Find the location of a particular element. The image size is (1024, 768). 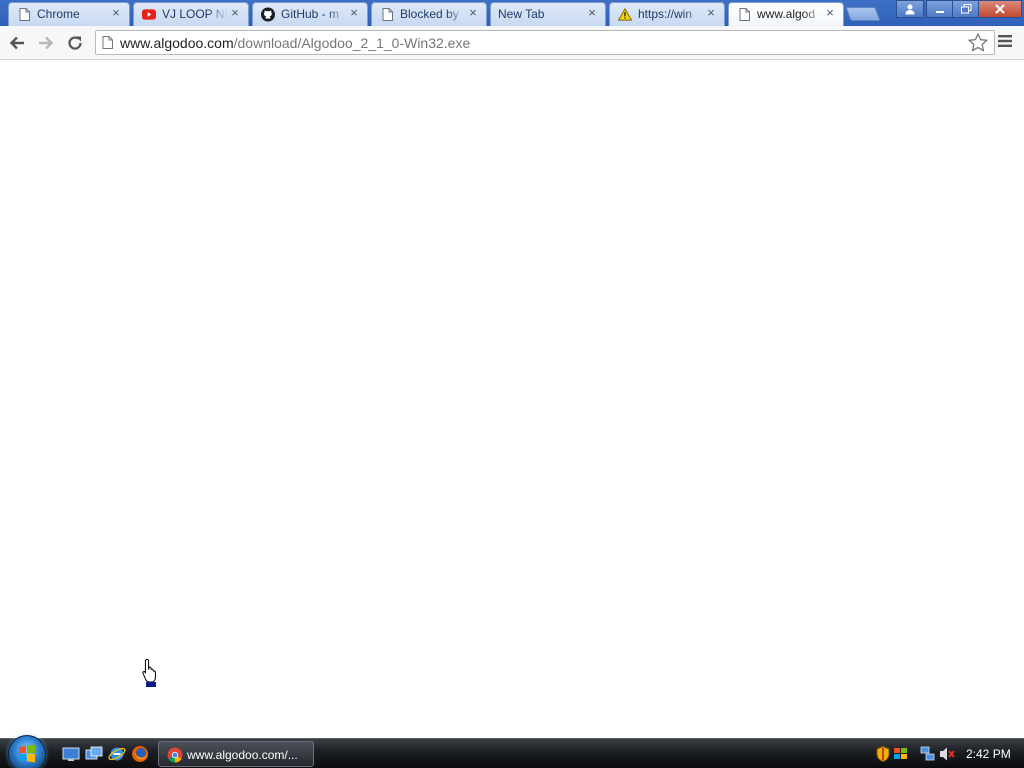

back-button is located at coordinates (17, 43).